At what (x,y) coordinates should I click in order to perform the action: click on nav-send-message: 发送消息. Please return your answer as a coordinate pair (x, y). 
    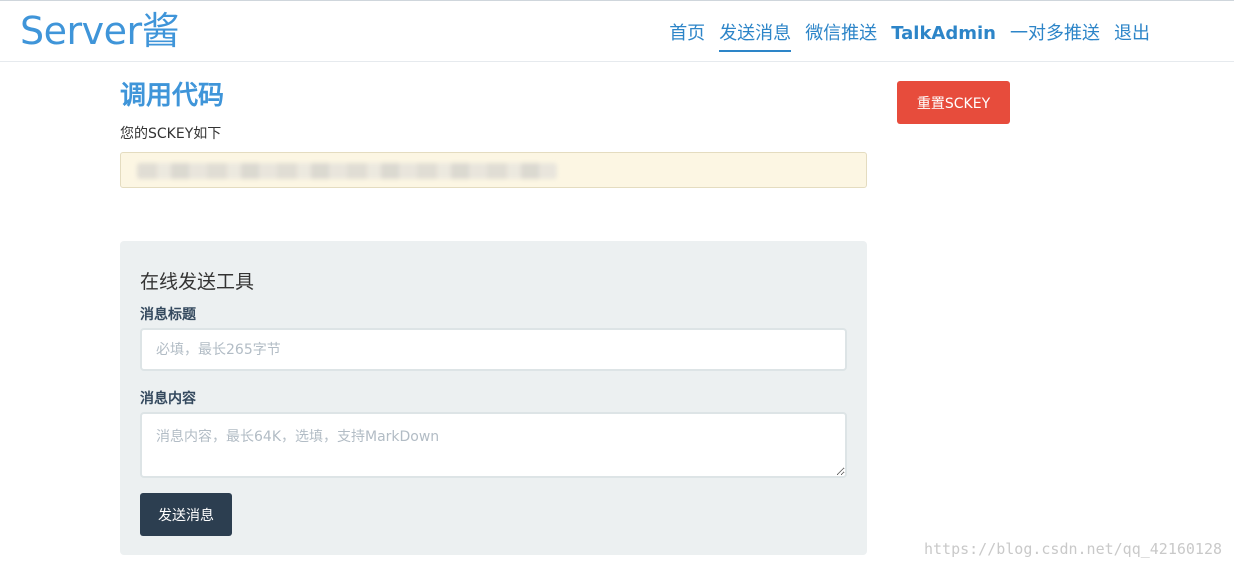
    Looking at the image, I should click on (755, 36).